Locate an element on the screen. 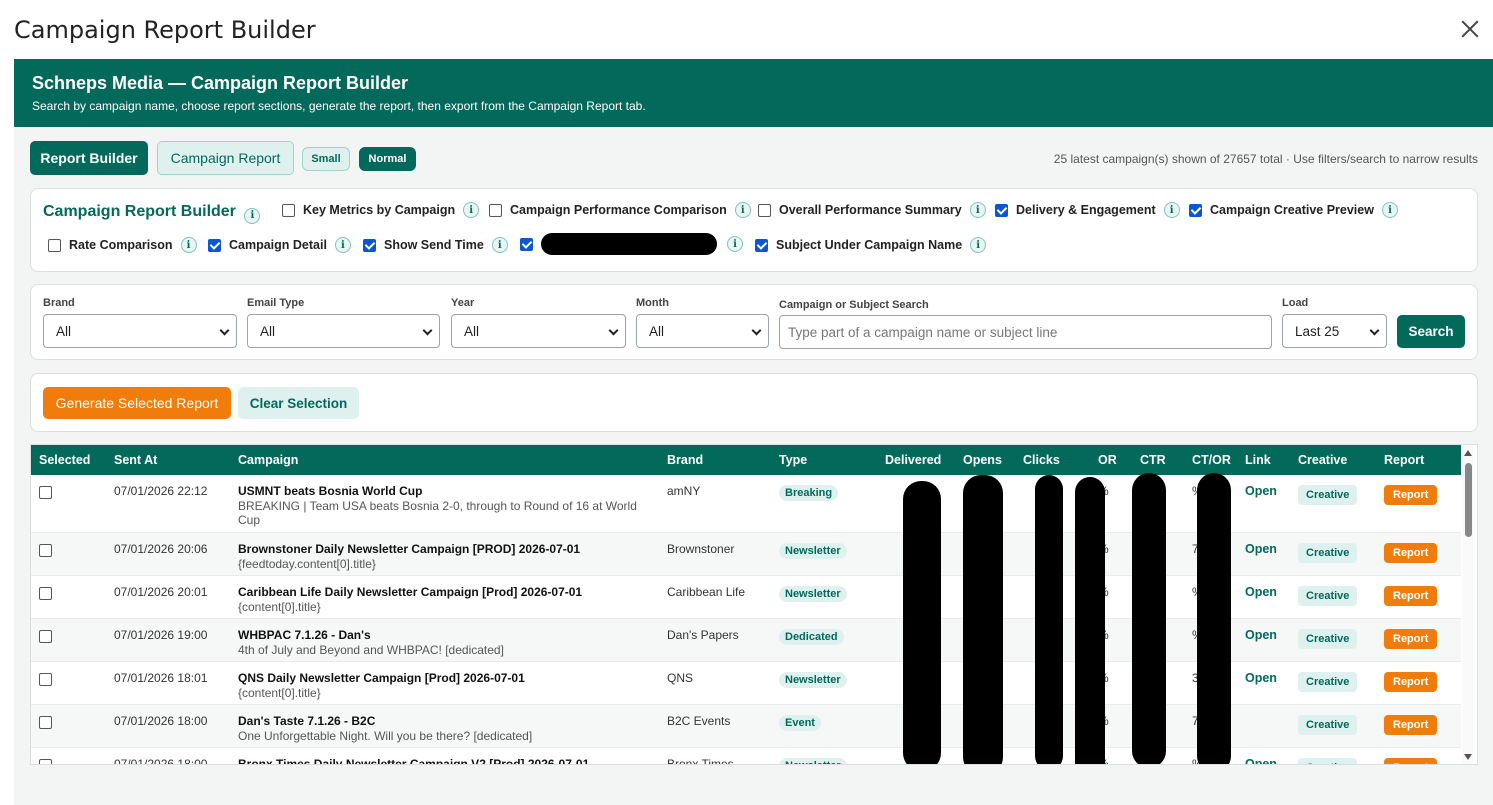  scroll-thumb is located at coordinates (1468, 500).